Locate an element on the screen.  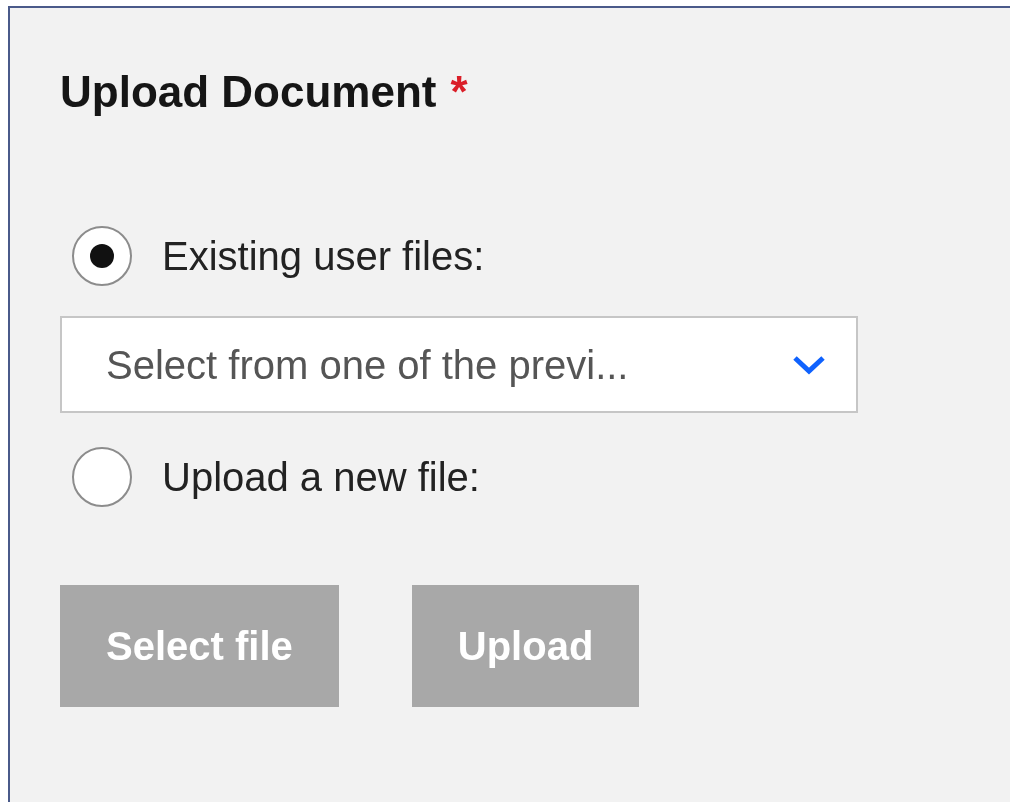
radio-label: Existing user files: is located at coordinates (323, 256).